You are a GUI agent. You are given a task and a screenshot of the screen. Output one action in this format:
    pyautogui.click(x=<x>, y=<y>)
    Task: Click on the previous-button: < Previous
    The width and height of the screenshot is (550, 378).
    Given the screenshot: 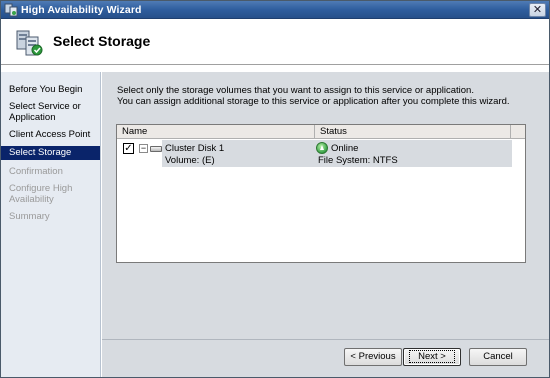 What is the action you would take?
    pyautogui.click(x=373, y=357)
    